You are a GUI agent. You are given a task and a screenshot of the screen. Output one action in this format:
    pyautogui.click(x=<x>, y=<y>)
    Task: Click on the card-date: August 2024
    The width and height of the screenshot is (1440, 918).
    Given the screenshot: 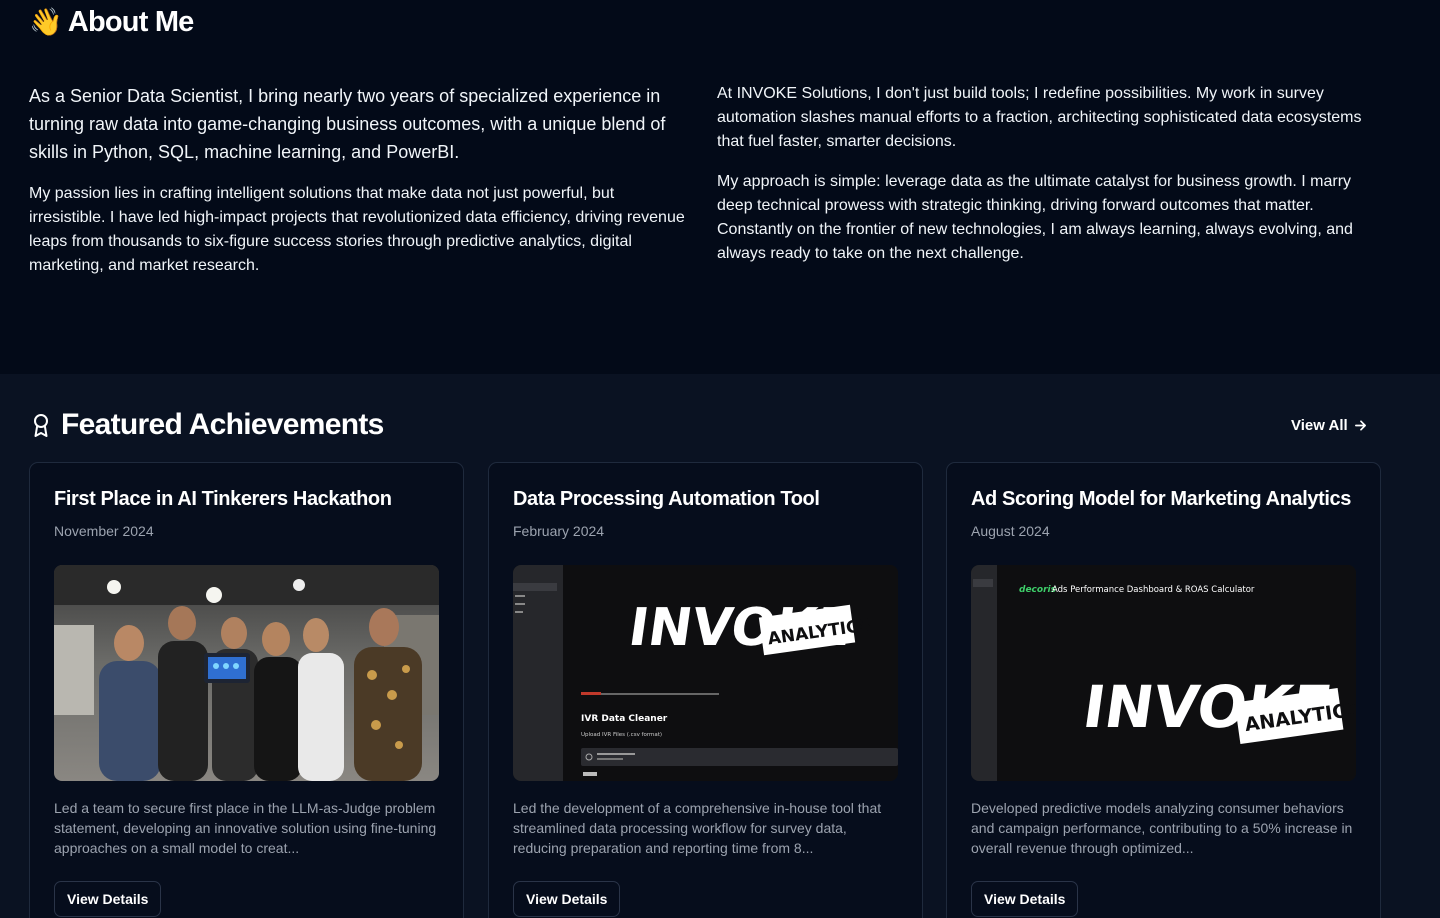 What is the action you would take?
    pyautogui.click(x=1010, y=531)
    